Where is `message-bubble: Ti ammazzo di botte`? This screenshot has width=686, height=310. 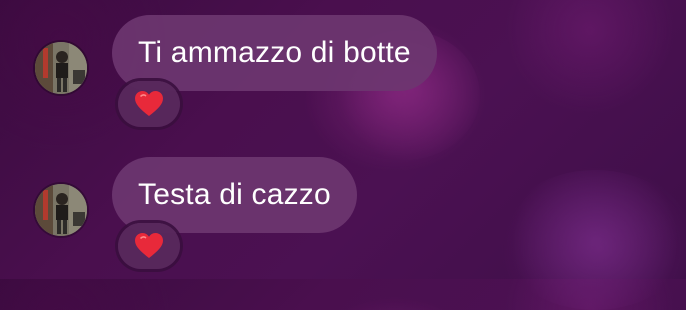
message-bubble: Ti ammazzo di botte is located at coordinates (274, 53).